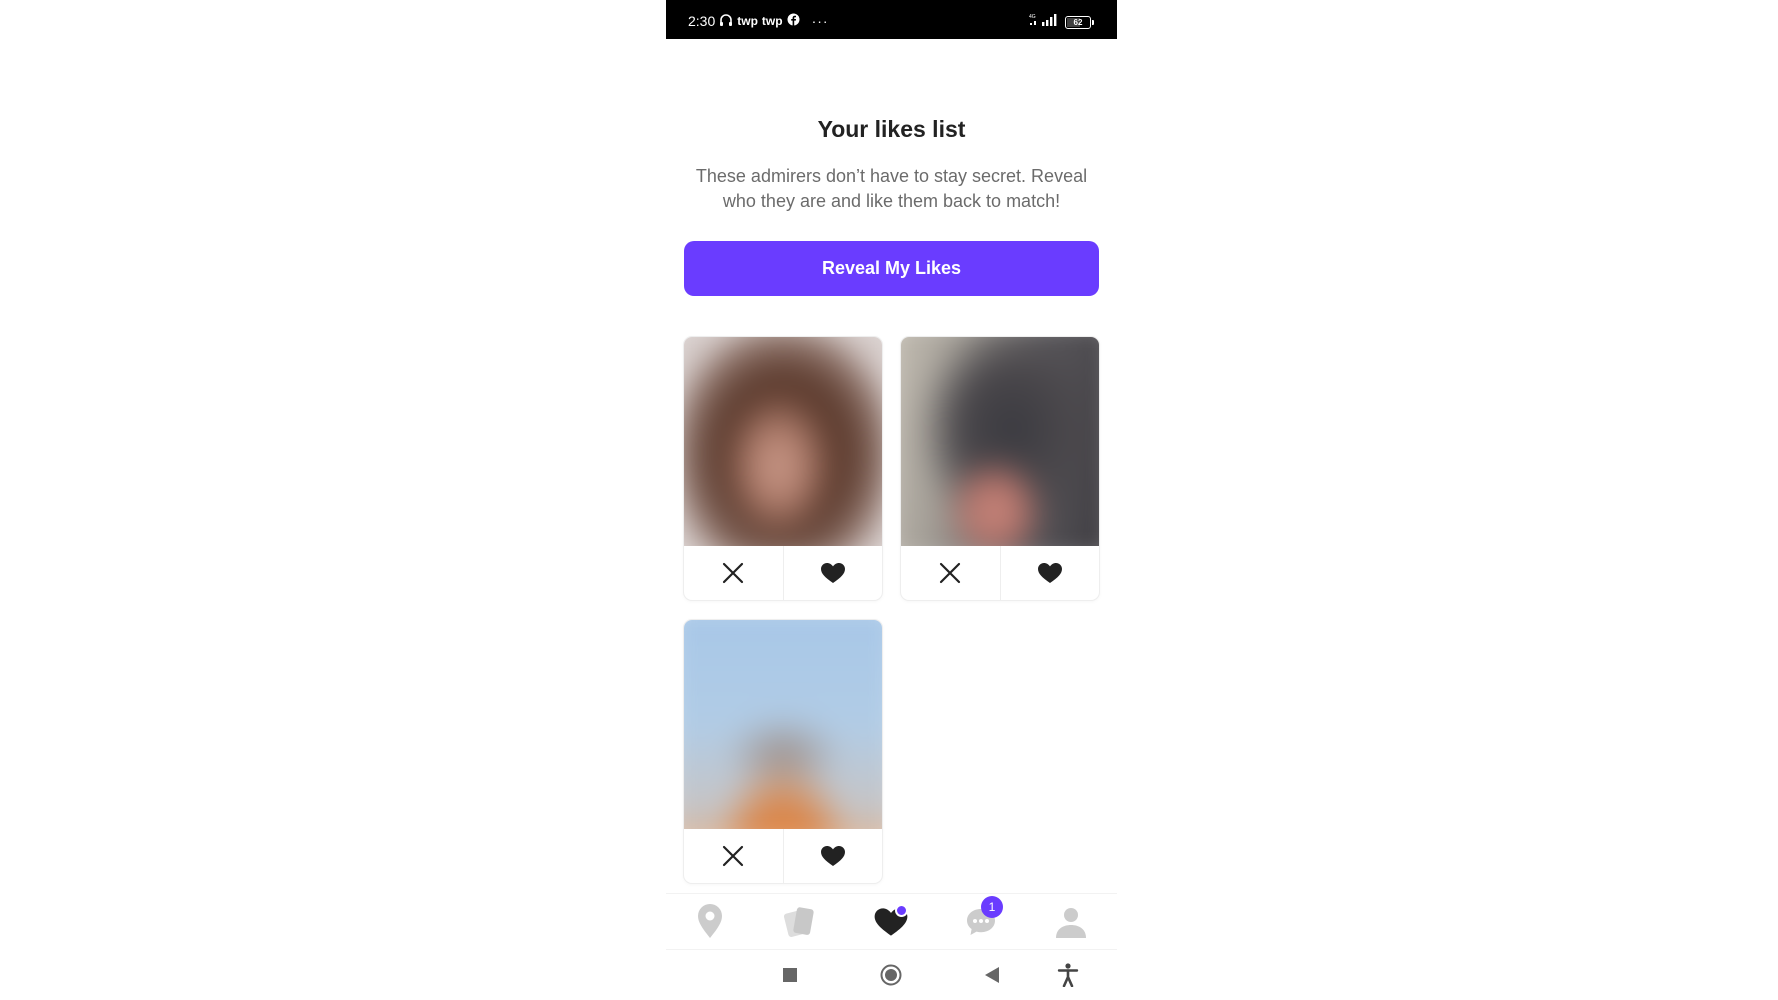 The image size is (1778, 1000). Describe the element at coordinates (1032, 17) in the screenshot. I see `svg-text: 4G` at that location.